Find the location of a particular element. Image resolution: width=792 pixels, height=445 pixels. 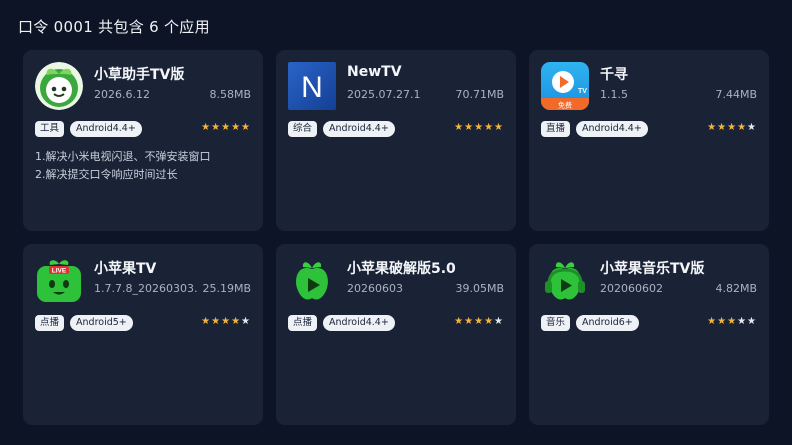

app-name: 小苹果破解版5.0 is located at coordinates (401, 269).